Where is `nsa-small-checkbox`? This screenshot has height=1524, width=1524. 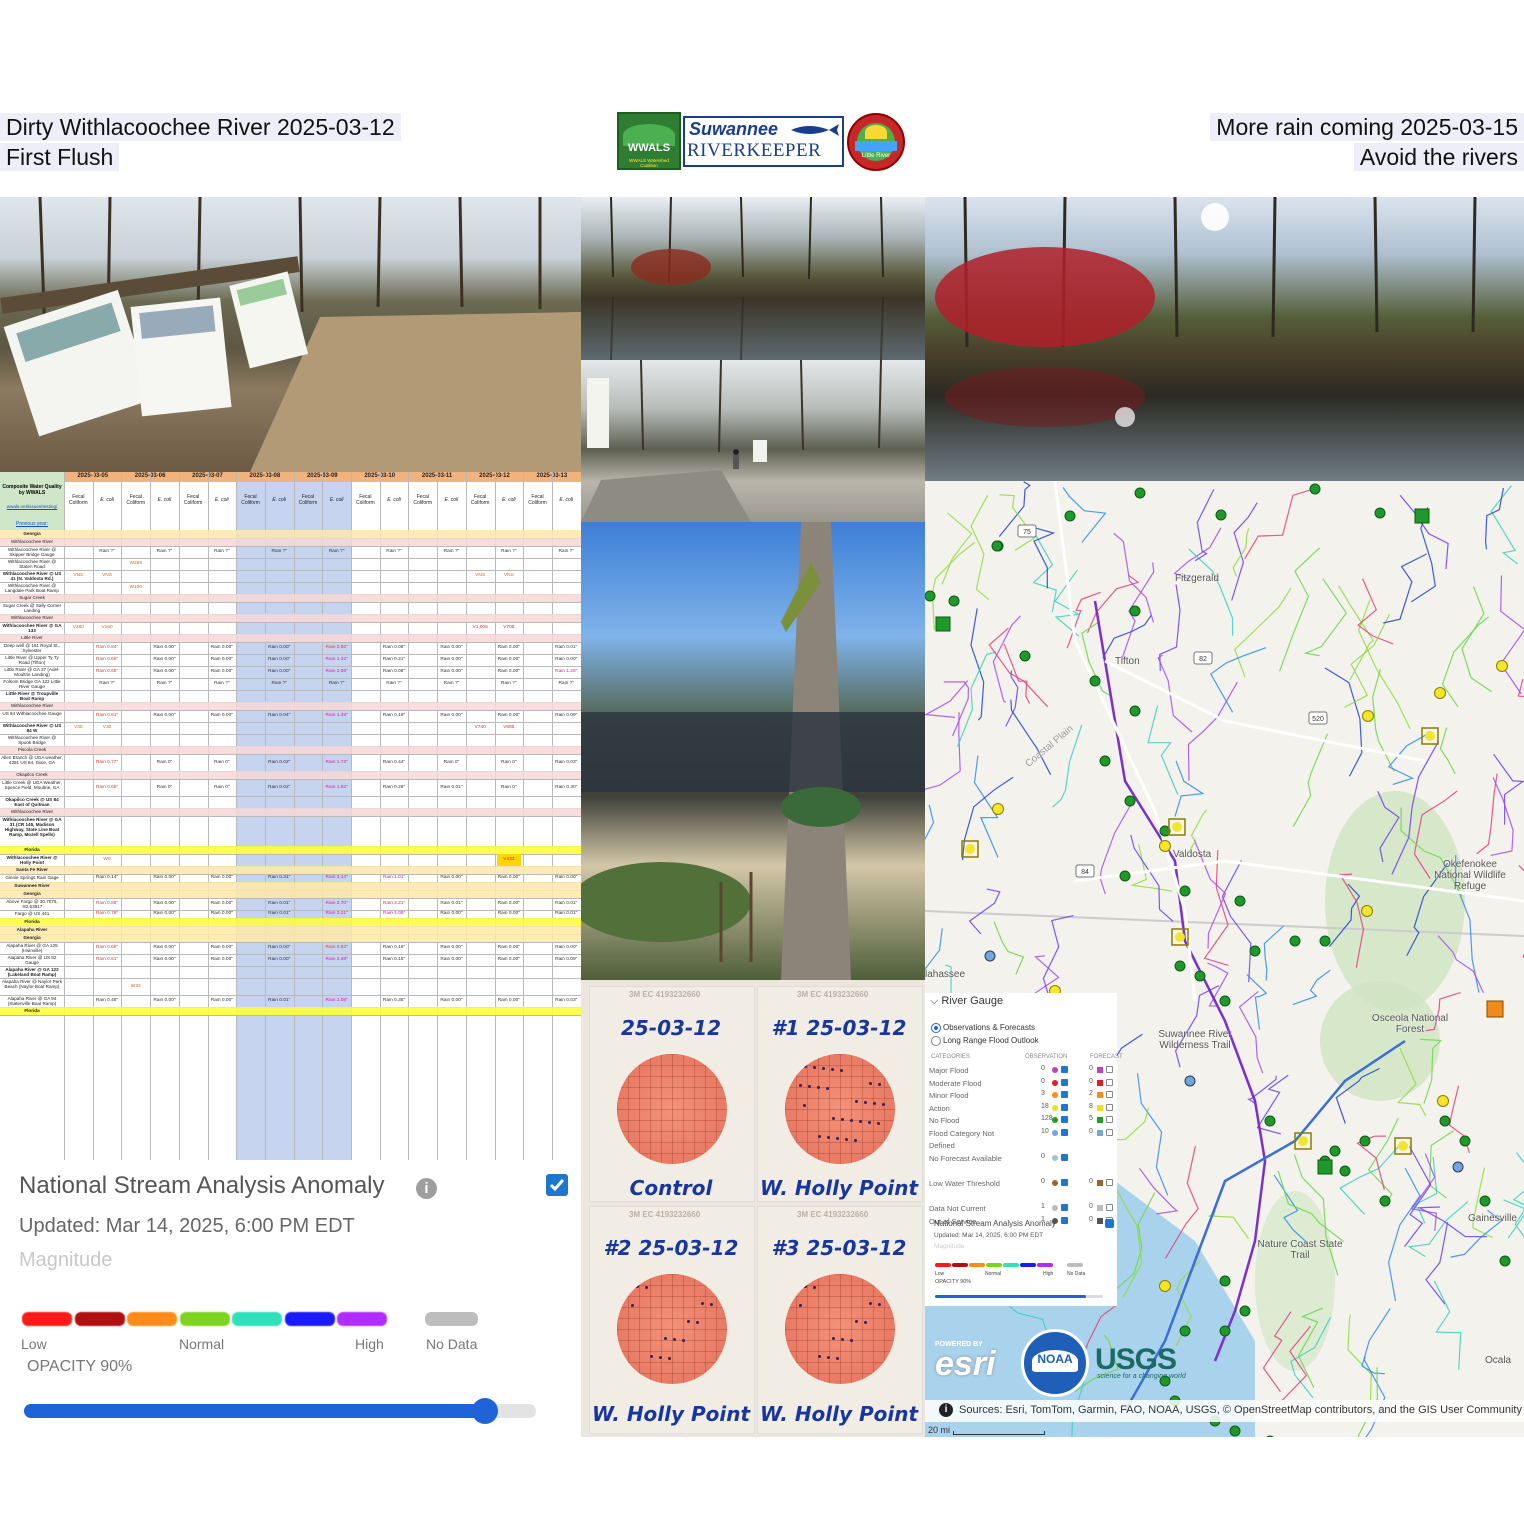 nsa-small-checkbox is located at coordinates (1109, 1223).